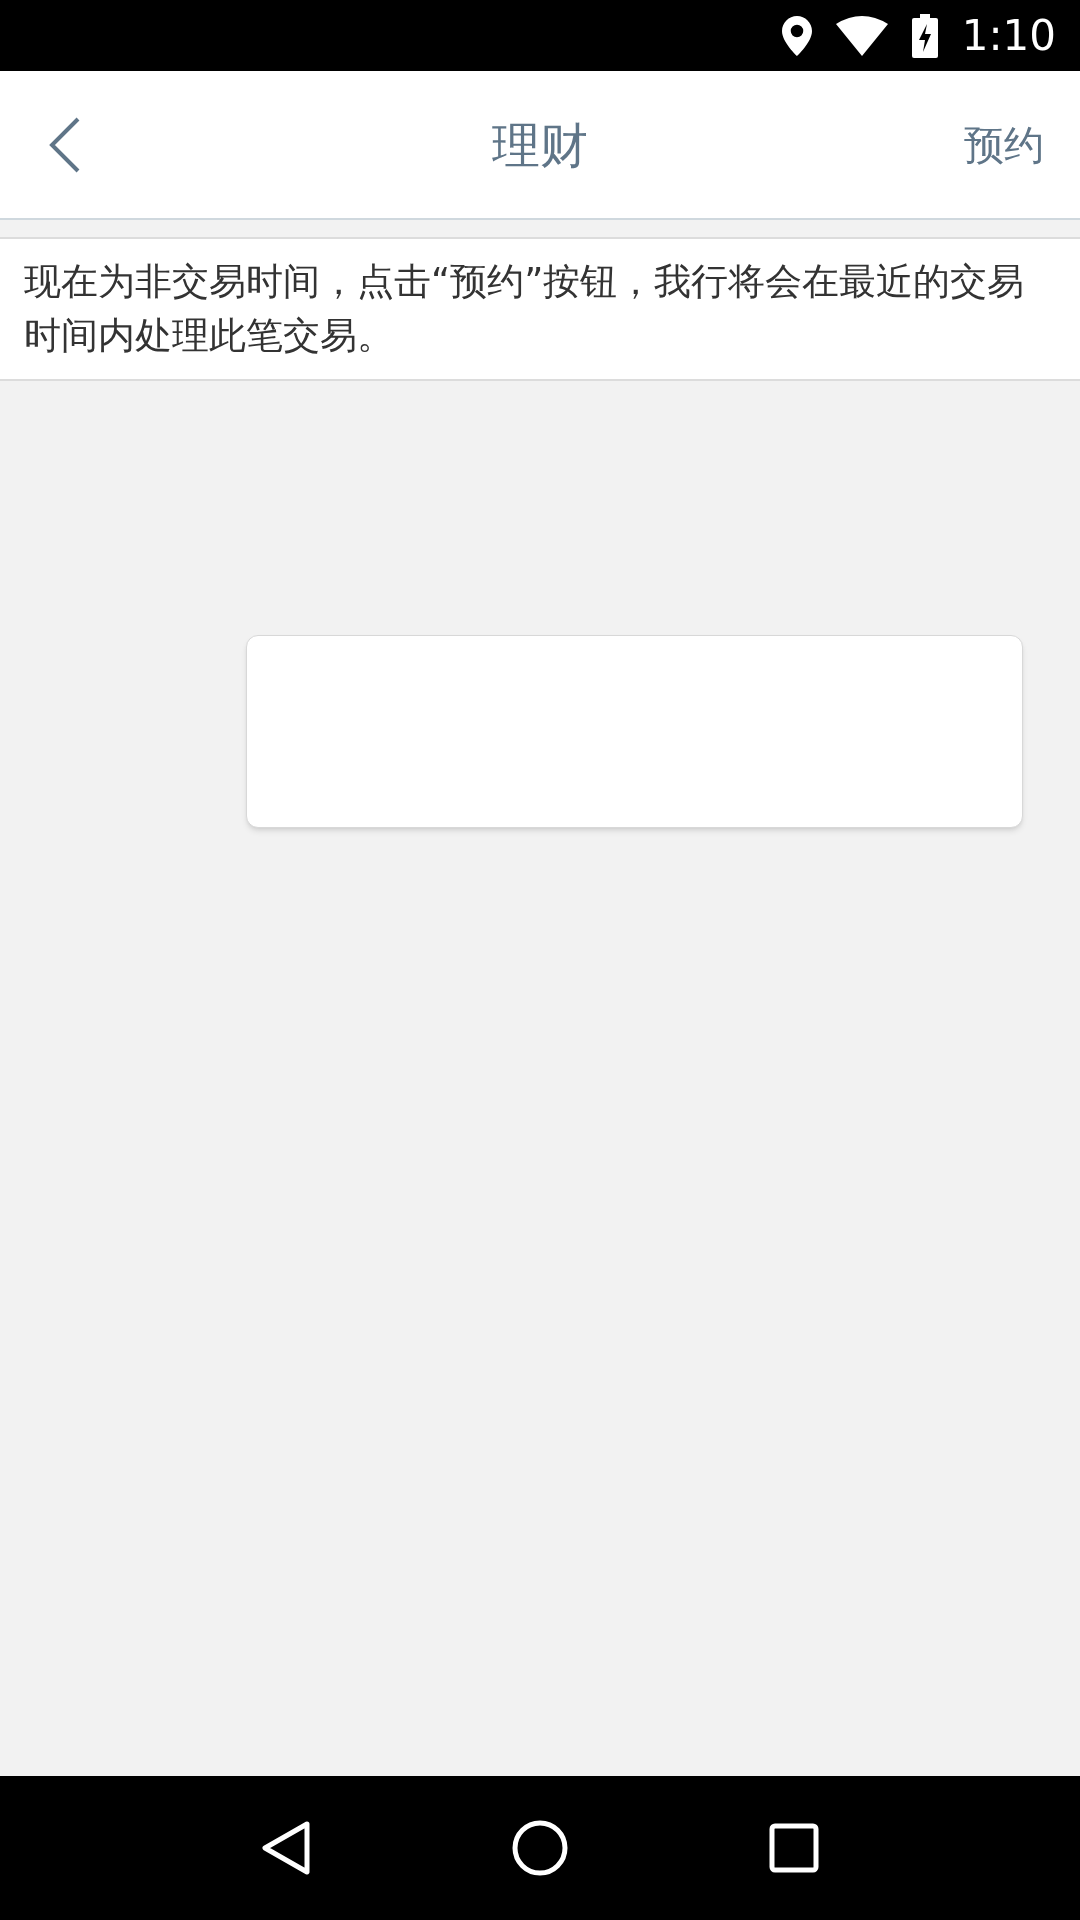  What do you see at coordinates (65, 144) in the screenshot?
I see `back-icon` at bounding box center [65, 144].